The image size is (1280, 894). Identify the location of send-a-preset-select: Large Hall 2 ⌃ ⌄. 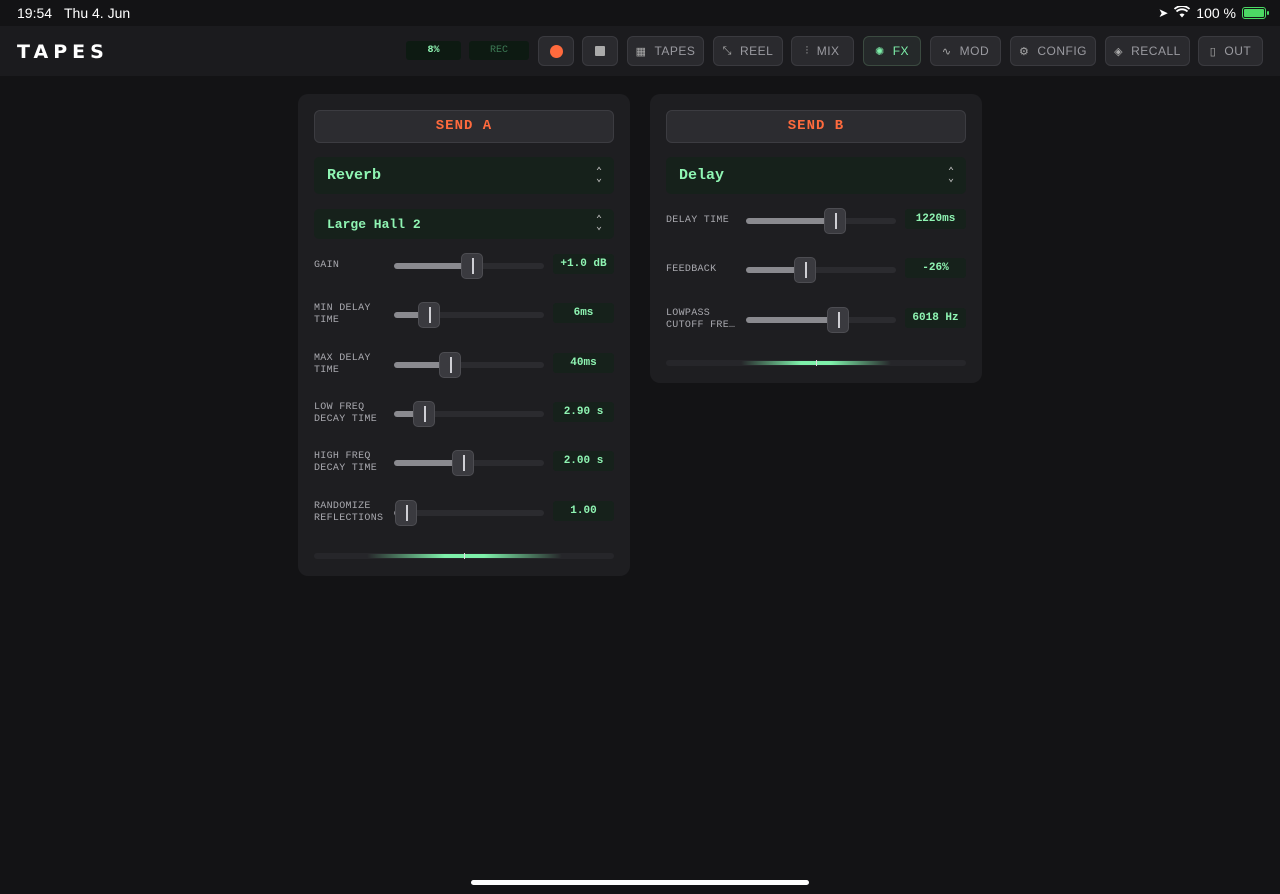
(464, 224).